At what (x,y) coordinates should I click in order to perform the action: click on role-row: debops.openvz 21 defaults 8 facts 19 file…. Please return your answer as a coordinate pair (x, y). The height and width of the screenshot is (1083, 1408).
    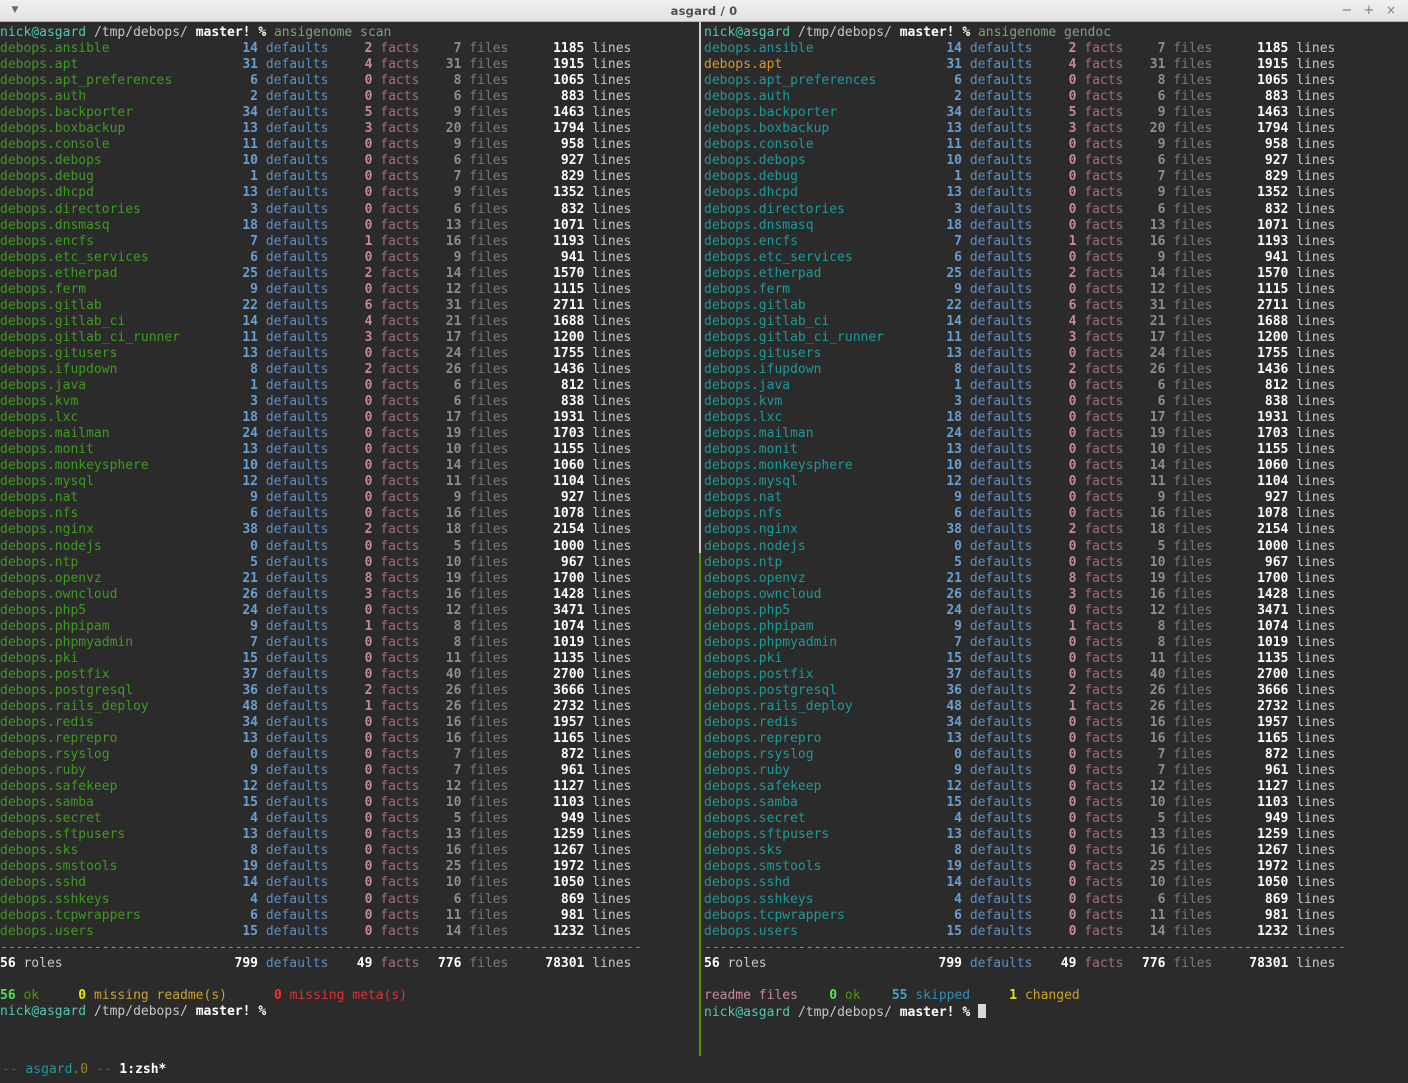
    Looking at the image, I should click on (349, 579).